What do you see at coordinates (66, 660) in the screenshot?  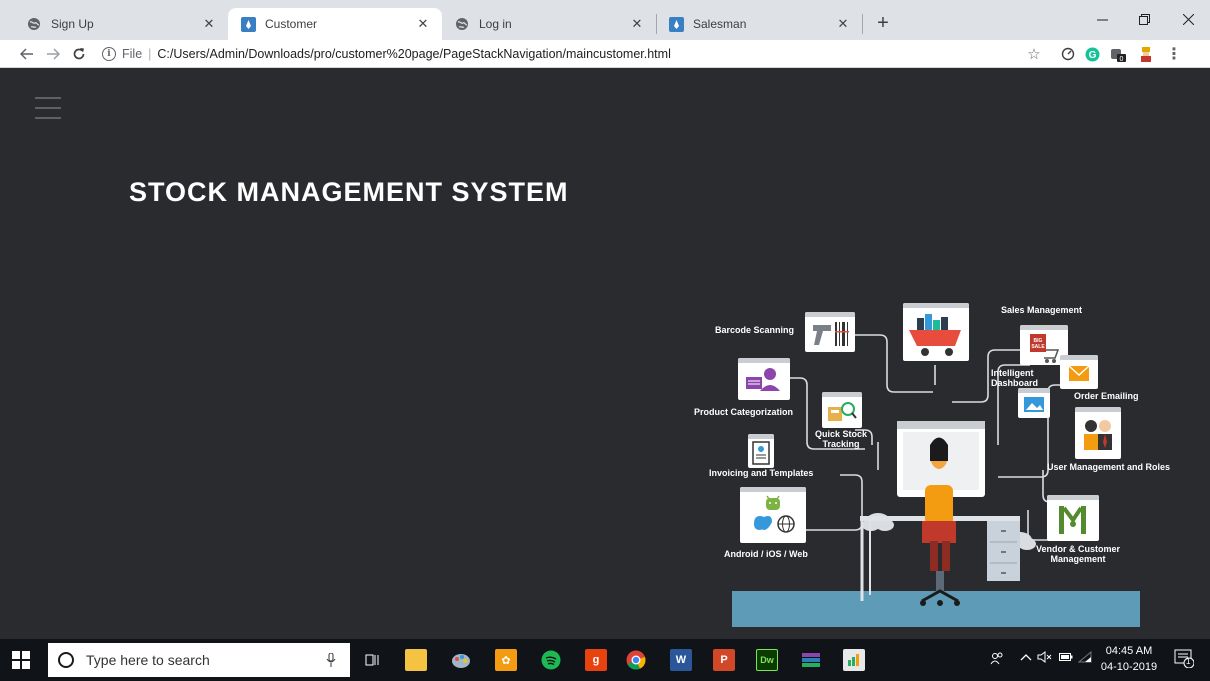 I see `cortana-icon` at bounding box center [66, 660].